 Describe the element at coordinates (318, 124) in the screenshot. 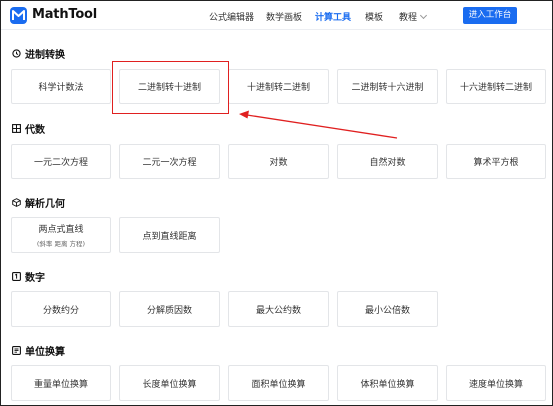

I see `annotation-arrow` at that location.